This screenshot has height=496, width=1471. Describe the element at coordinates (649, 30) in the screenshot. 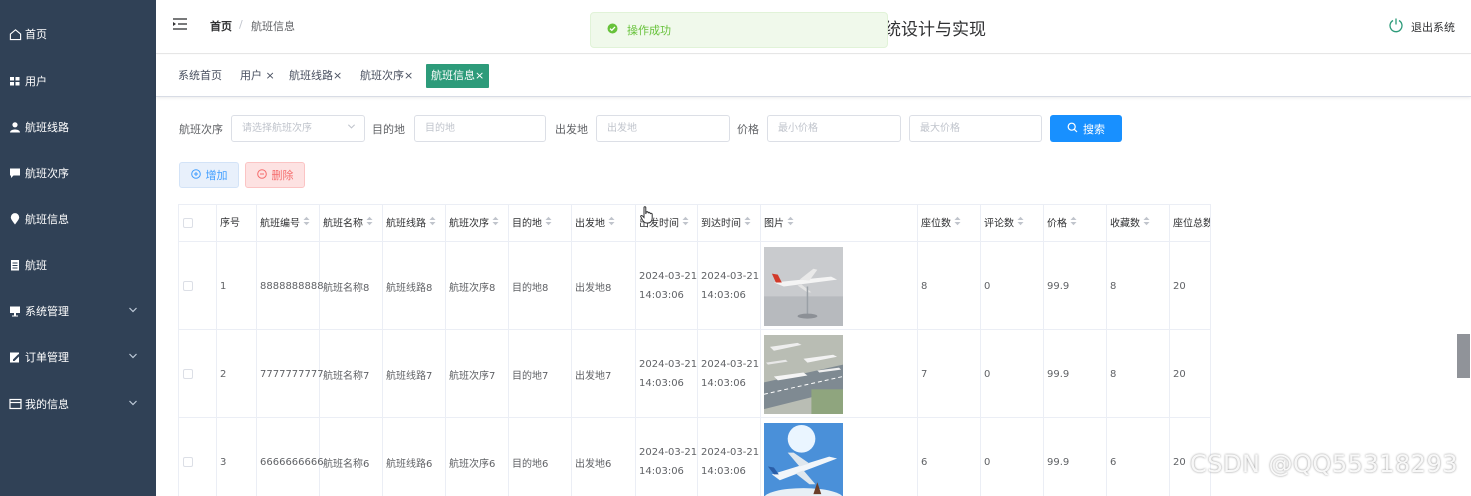

I see `toast-message: 操作成功` at that location.